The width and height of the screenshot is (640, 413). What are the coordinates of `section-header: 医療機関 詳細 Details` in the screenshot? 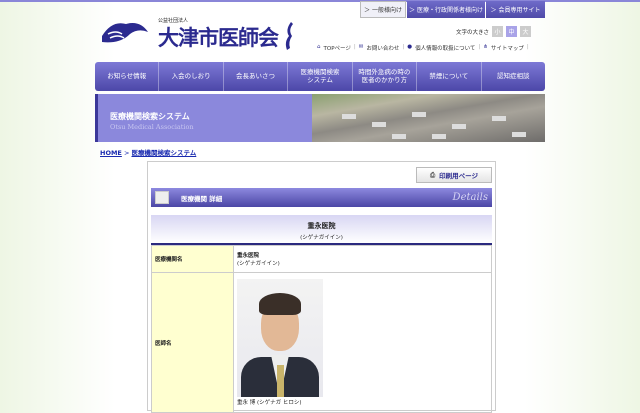 It's located at (321, 197).